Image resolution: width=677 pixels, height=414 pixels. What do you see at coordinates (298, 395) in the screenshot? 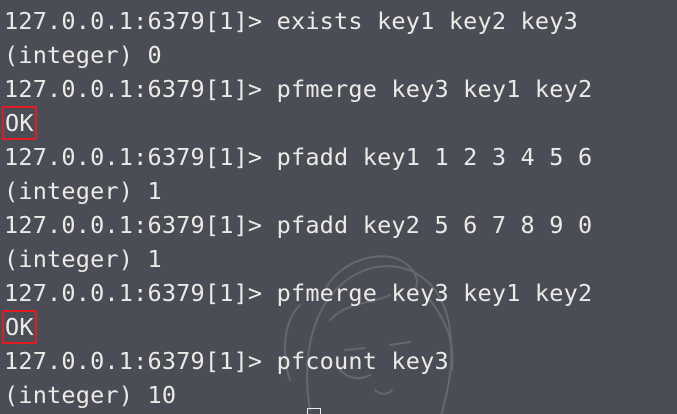
I see `output-line: (integer) 10` at bounding box center [298, 395].